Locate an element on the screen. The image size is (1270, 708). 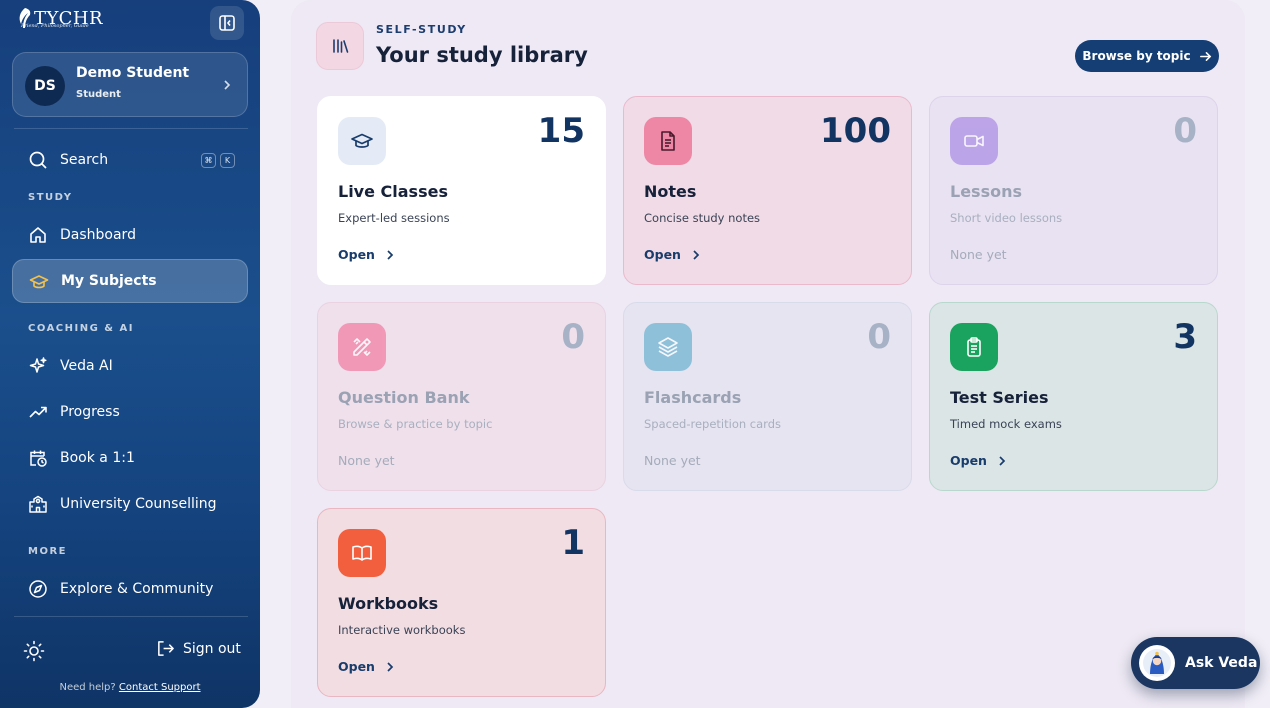
sidebar-item-dashboard: Dashboard is located at coordinates (130, 235).